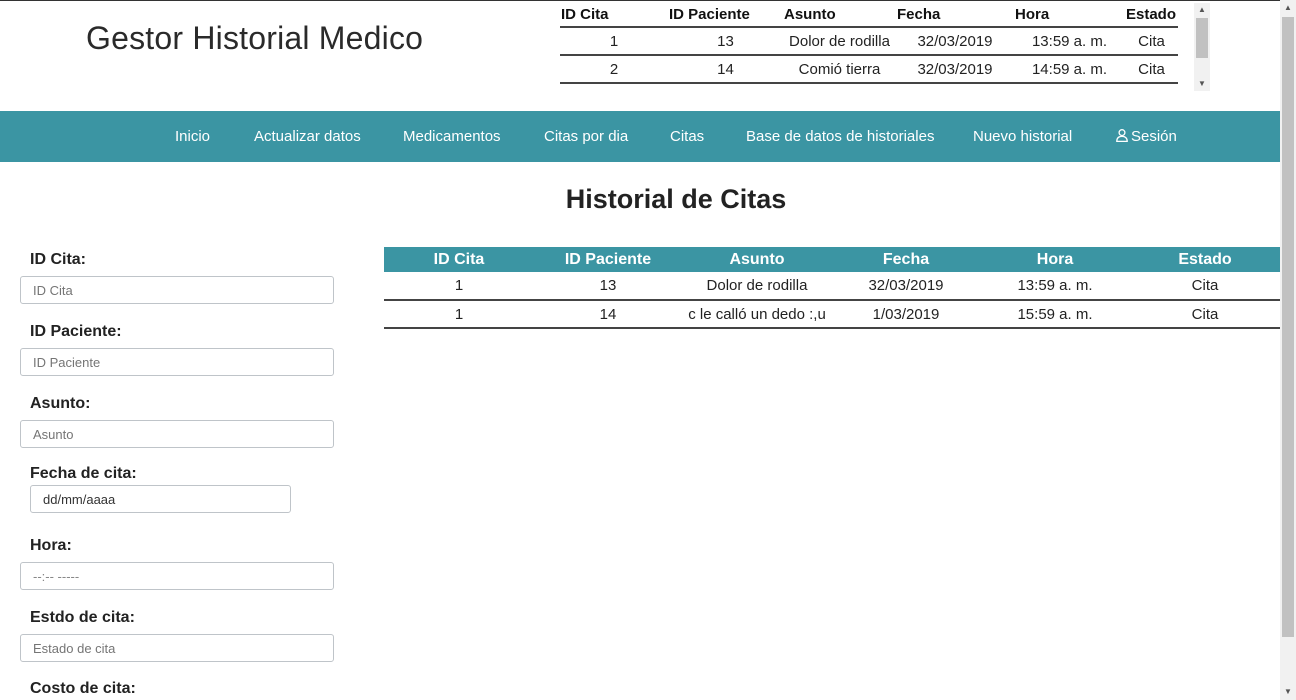  Describe the element at coordinates (725, 15) in the screenshot. I see `mini-col-id-paciente: ID Paciente` at that location.